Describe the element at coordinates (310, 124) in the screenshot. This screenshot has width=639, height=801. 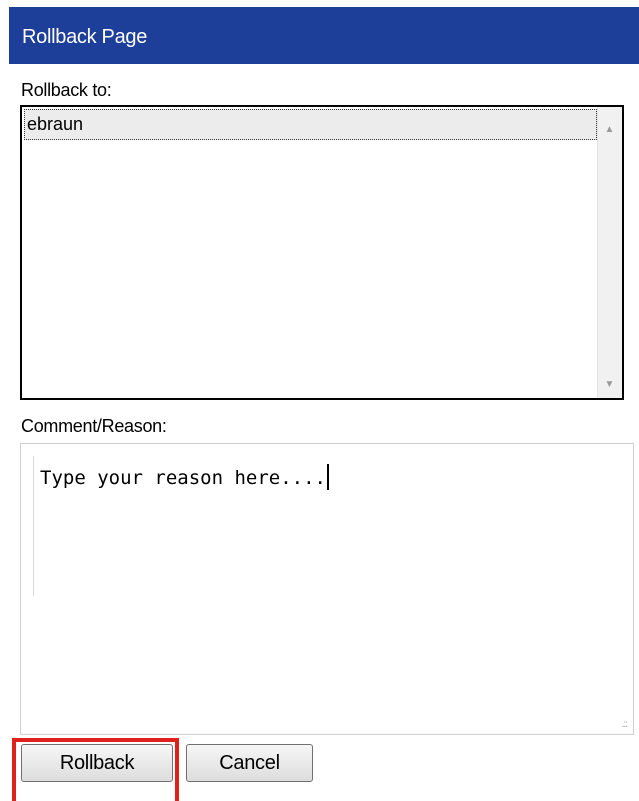
I see `list-item: ebraun` at that location.